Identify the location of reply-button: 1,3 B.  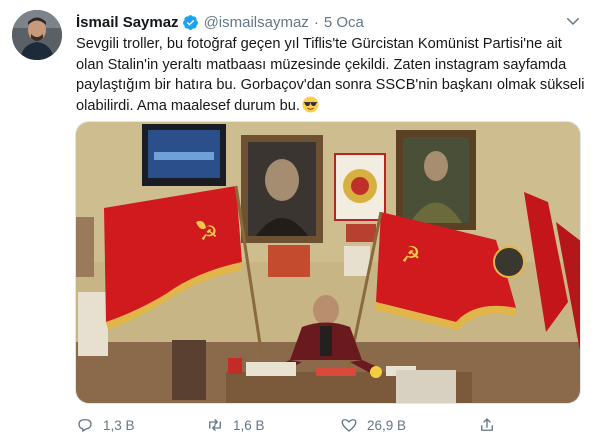
(105, 425).